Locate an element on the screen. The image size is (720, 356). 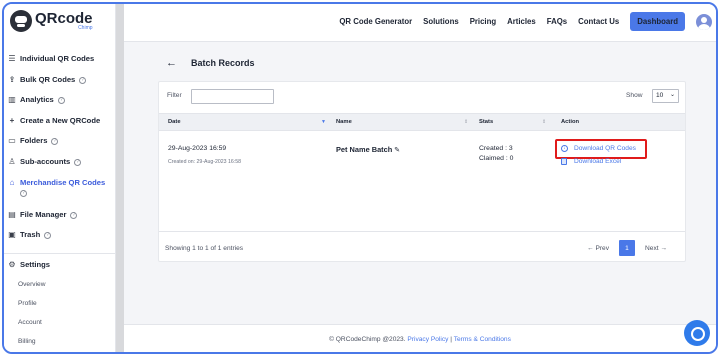
sidebar-scrollbar is located at coordinates (120, 178).